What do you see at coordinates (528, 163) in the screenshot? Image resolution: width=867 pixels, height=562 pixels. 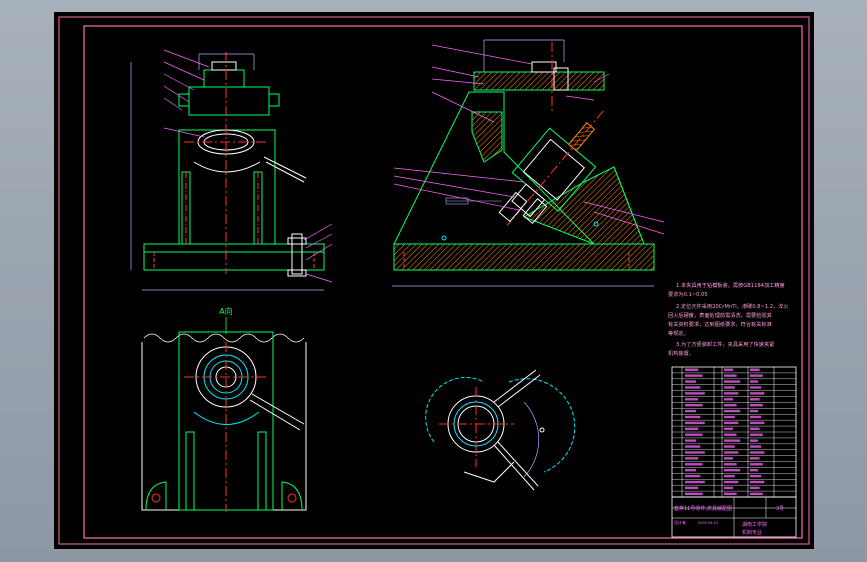 I see `side-view` at bounding box center [528, 163].